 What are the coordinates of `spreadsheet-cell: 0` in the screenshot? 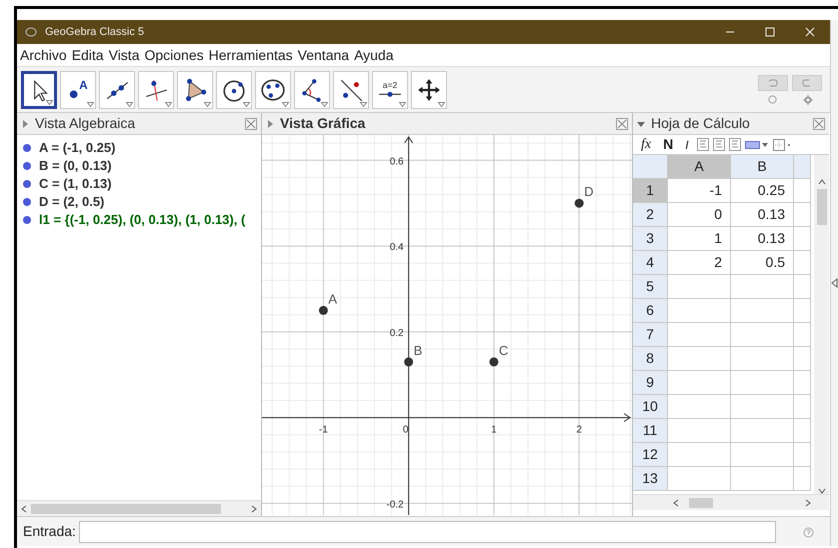 It's located at (699, 215).